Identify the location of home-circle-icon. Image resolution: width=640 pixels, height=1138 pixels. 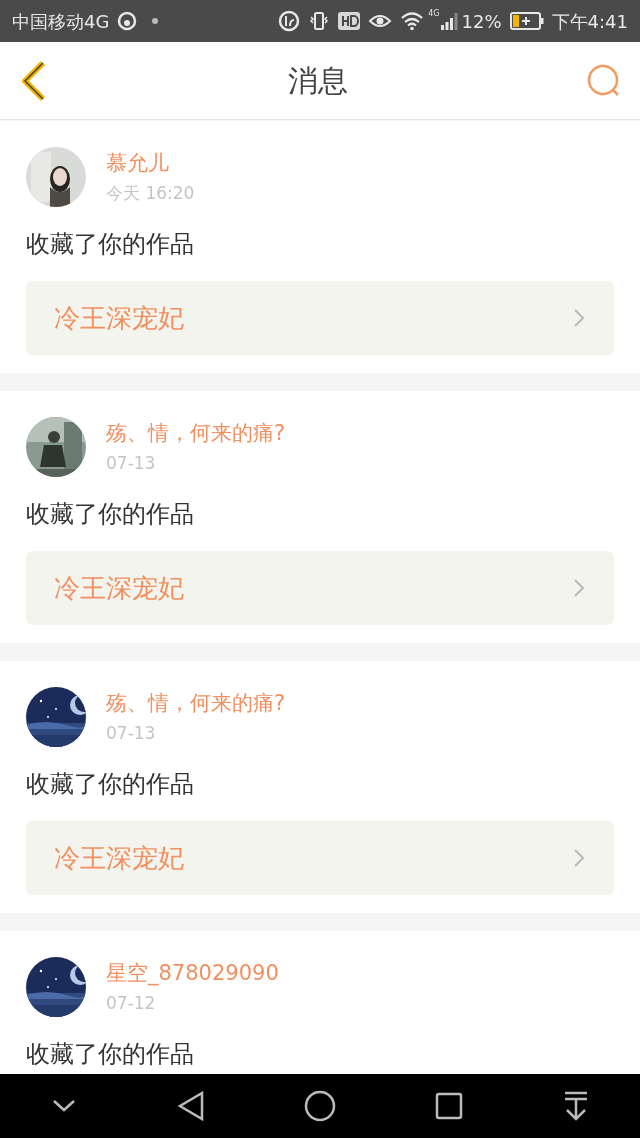
(320, 1106).